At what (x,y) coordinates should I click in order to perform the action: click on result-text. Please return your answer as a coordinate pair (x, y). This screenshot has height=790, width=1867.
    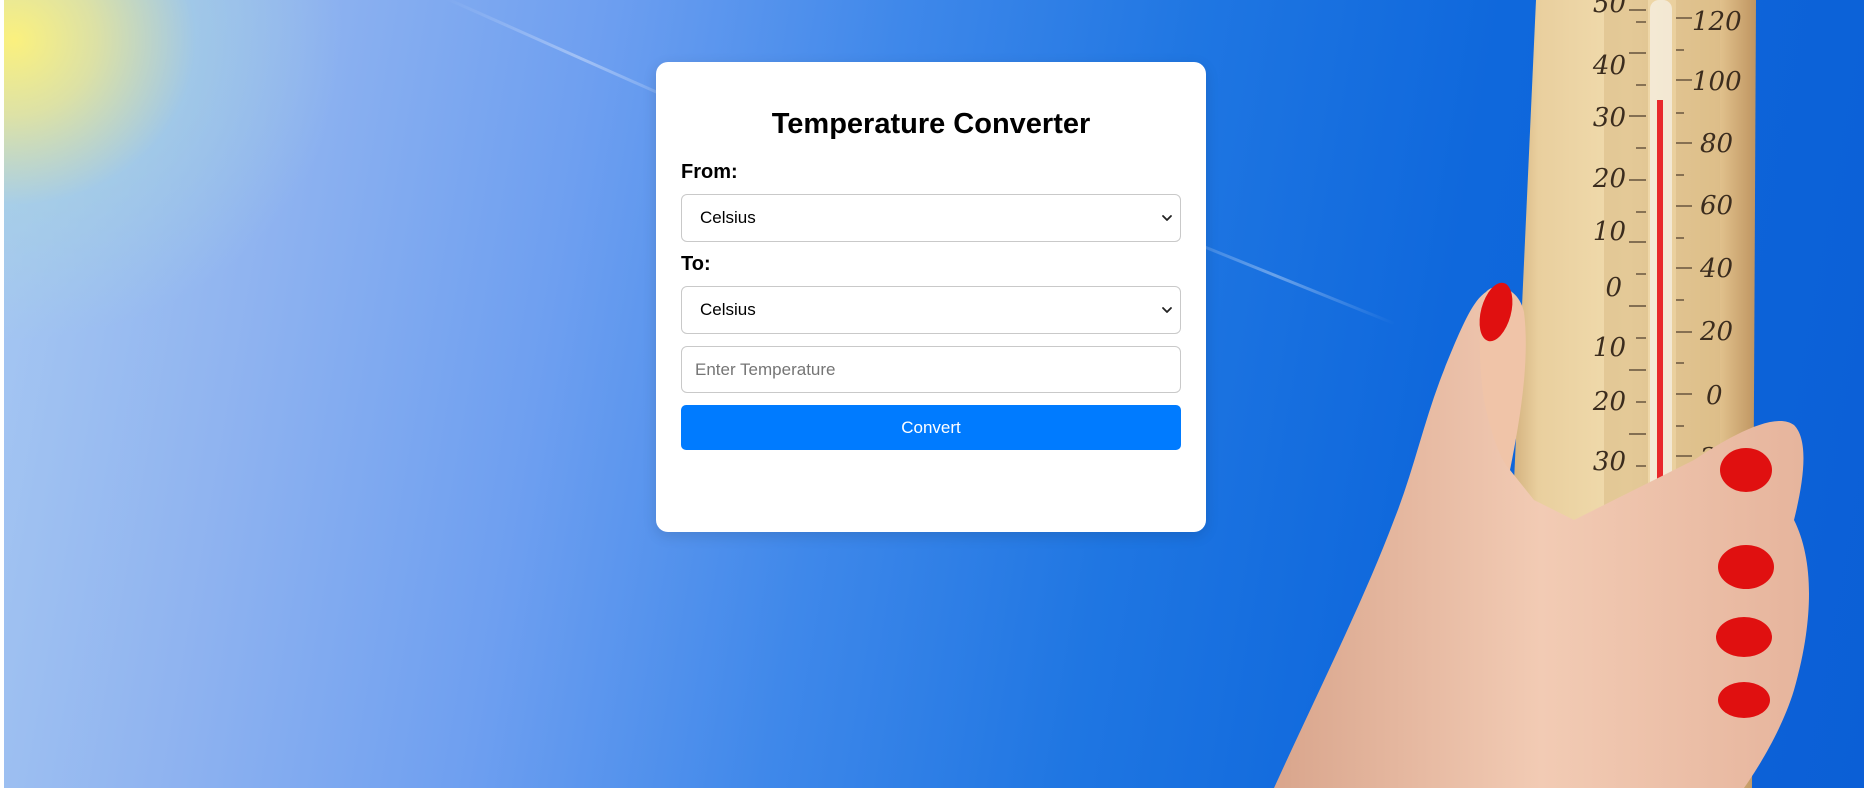
    Looking at the image, I should click on (931, 481).